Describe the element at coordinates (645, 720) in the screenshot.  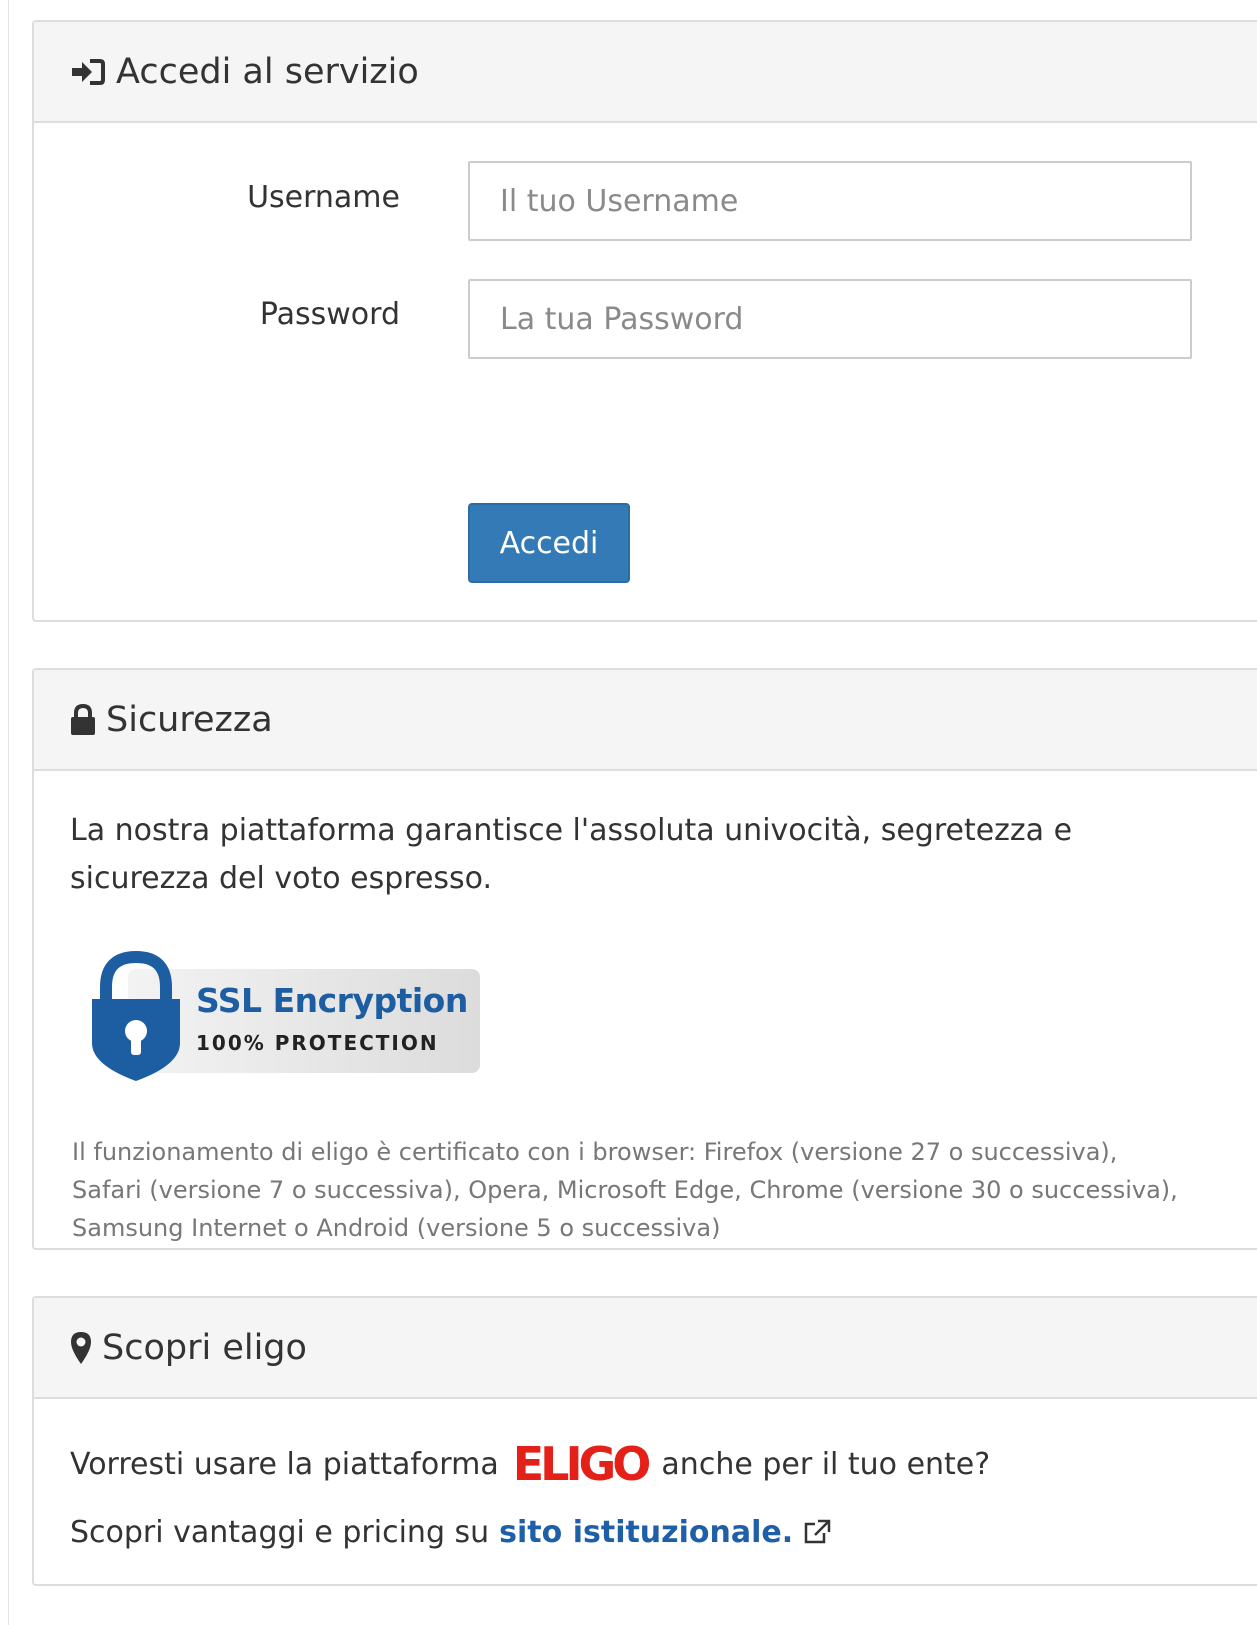
I see `security-panel-heading: Sicurezza` at that location.